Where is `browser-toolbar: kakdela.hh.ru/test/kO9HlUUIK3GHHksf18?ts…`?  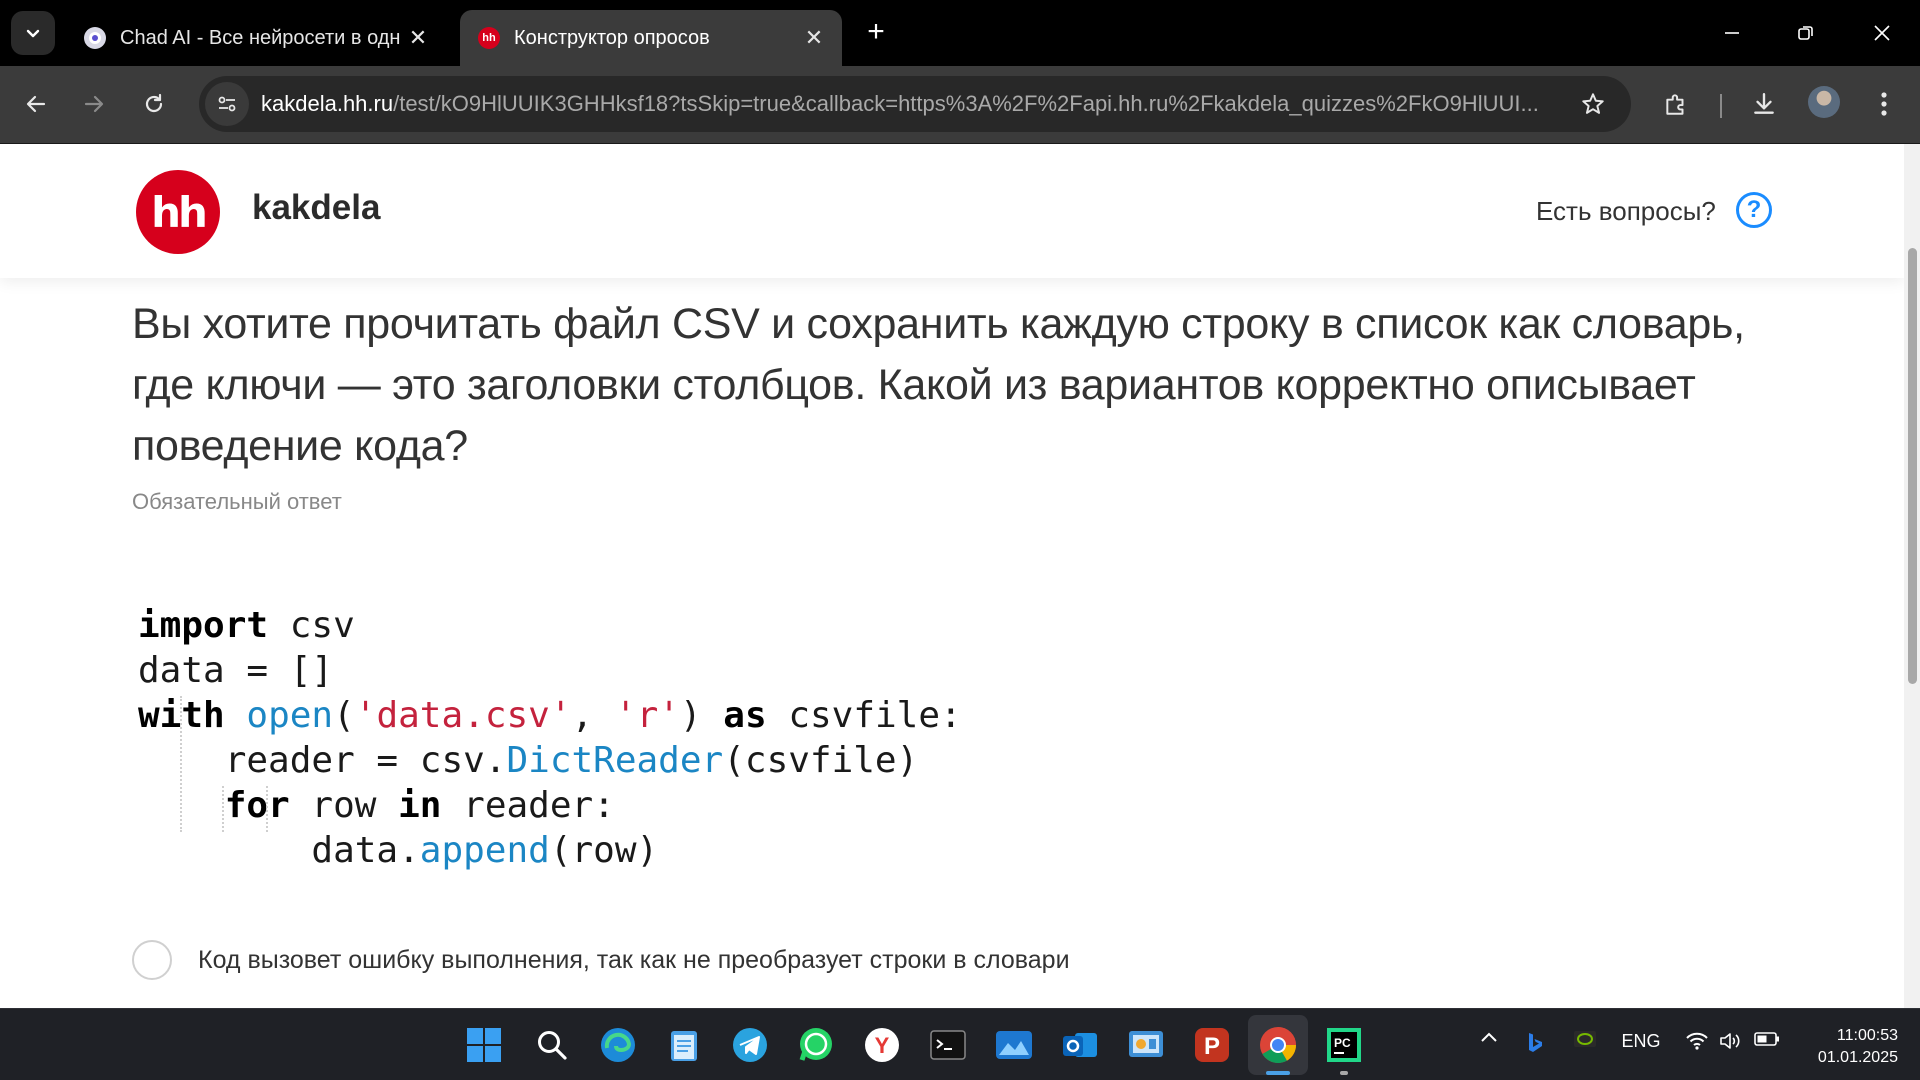
browser-toolbar: kakdela.hh.ru/test/kO9HlUUIK3GHHksf18?ts… is located at coordinates (960, 105).